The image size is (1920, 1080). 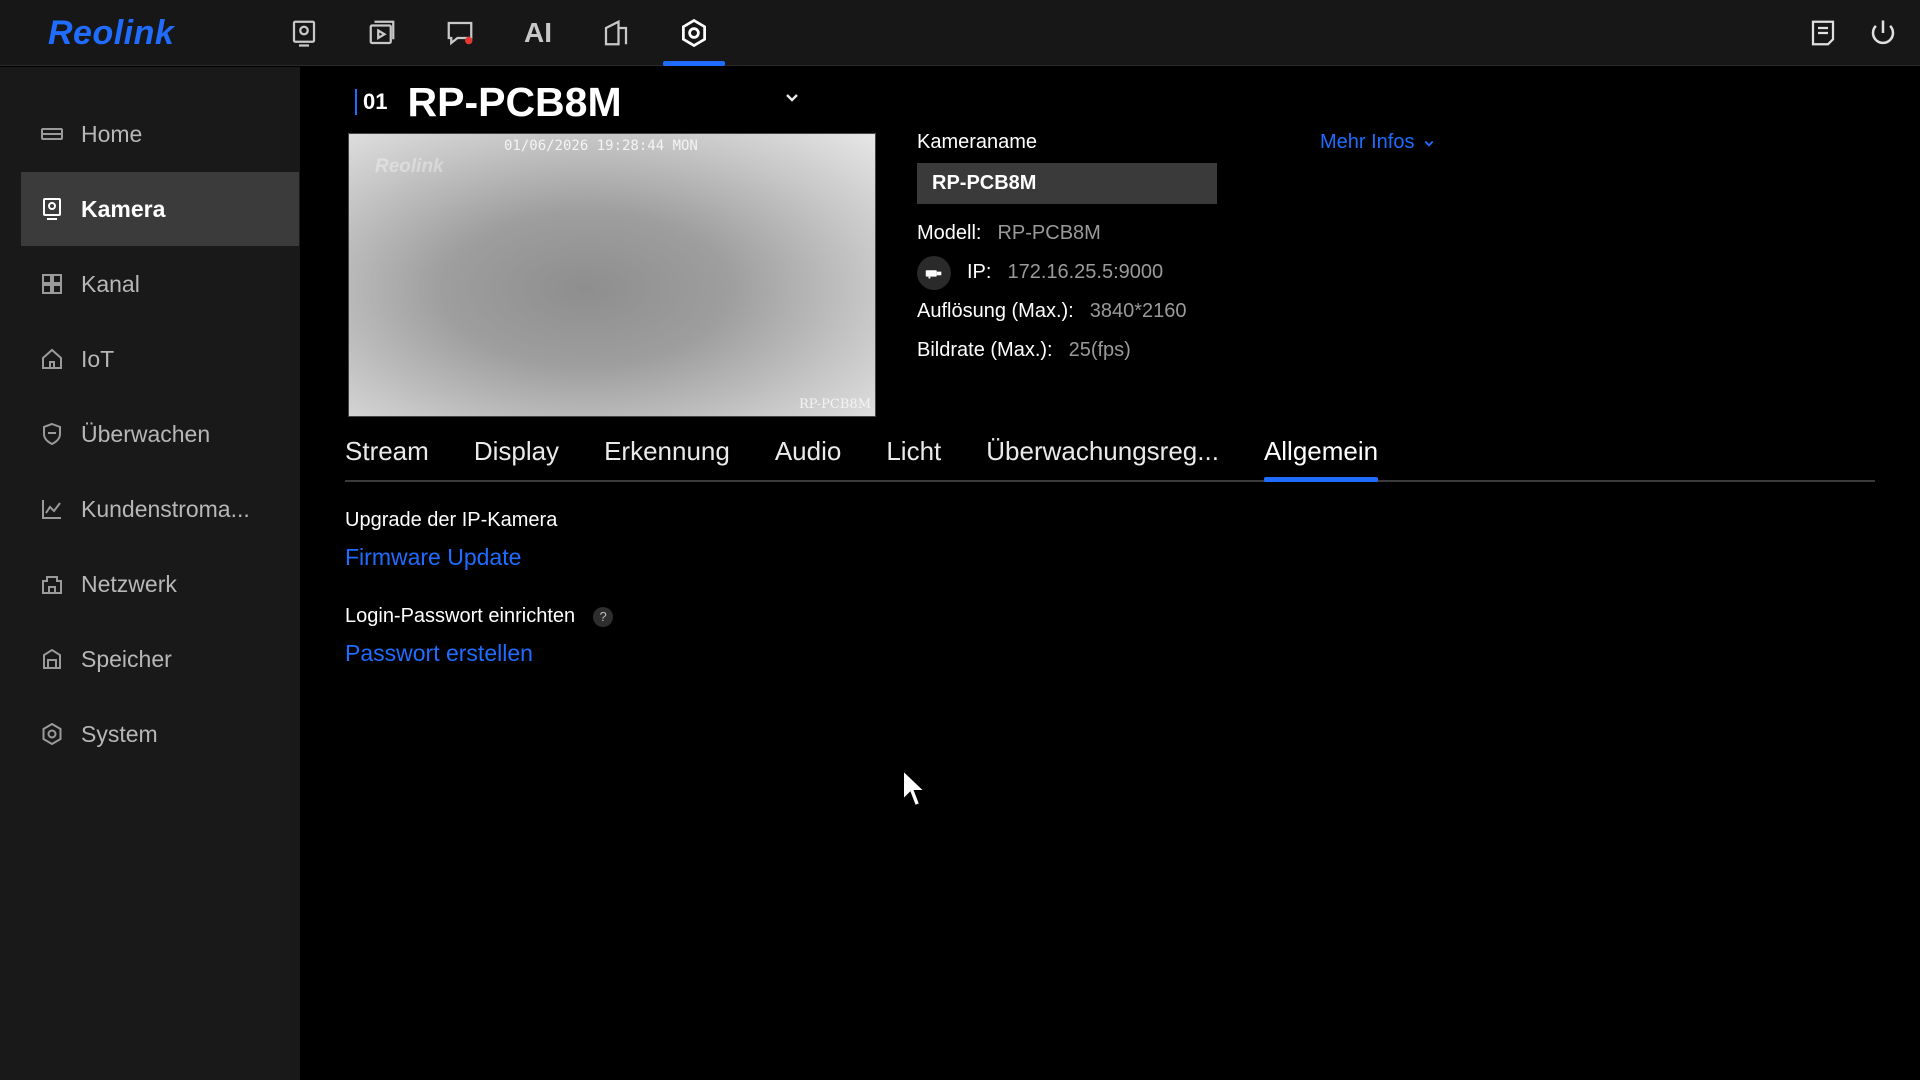 I want to click on more-info-button: Mehr Infos, so click(x=1379, y=142).